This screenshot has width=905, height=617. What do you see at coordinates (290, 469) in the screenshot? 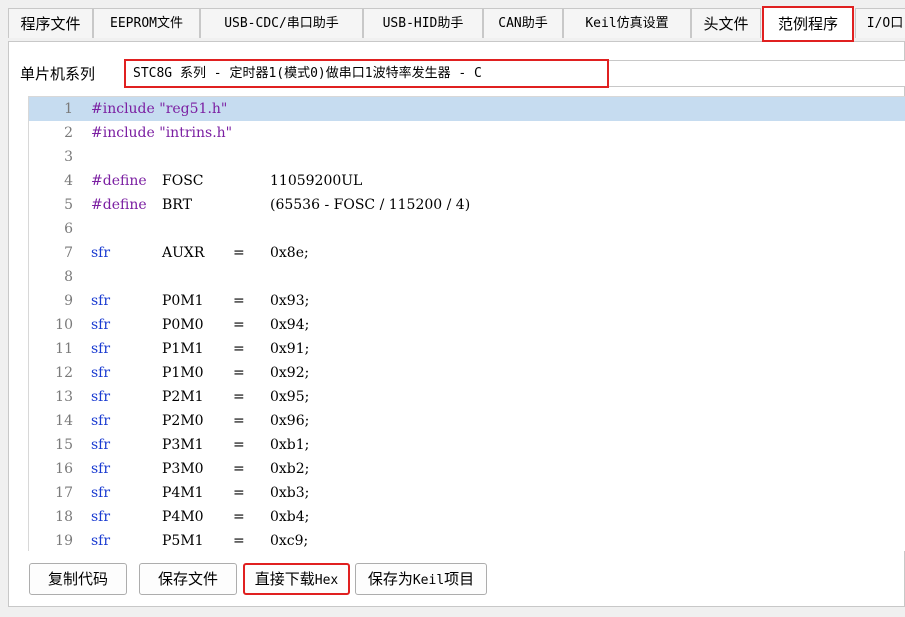
I see `code-value: 0xb2;` at bounding box center [290, 469].